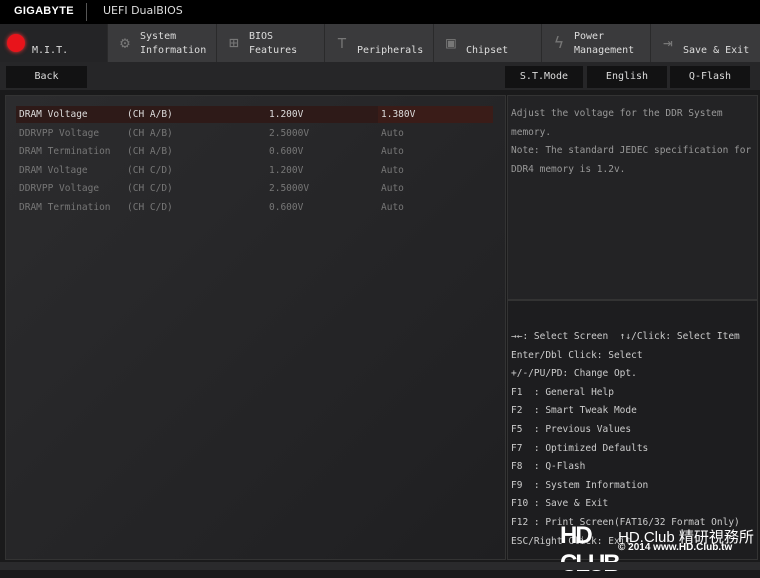  Describe the element at coordinates (451, 42) in the screenshot. I see `chip-icon: ▣` at that location.